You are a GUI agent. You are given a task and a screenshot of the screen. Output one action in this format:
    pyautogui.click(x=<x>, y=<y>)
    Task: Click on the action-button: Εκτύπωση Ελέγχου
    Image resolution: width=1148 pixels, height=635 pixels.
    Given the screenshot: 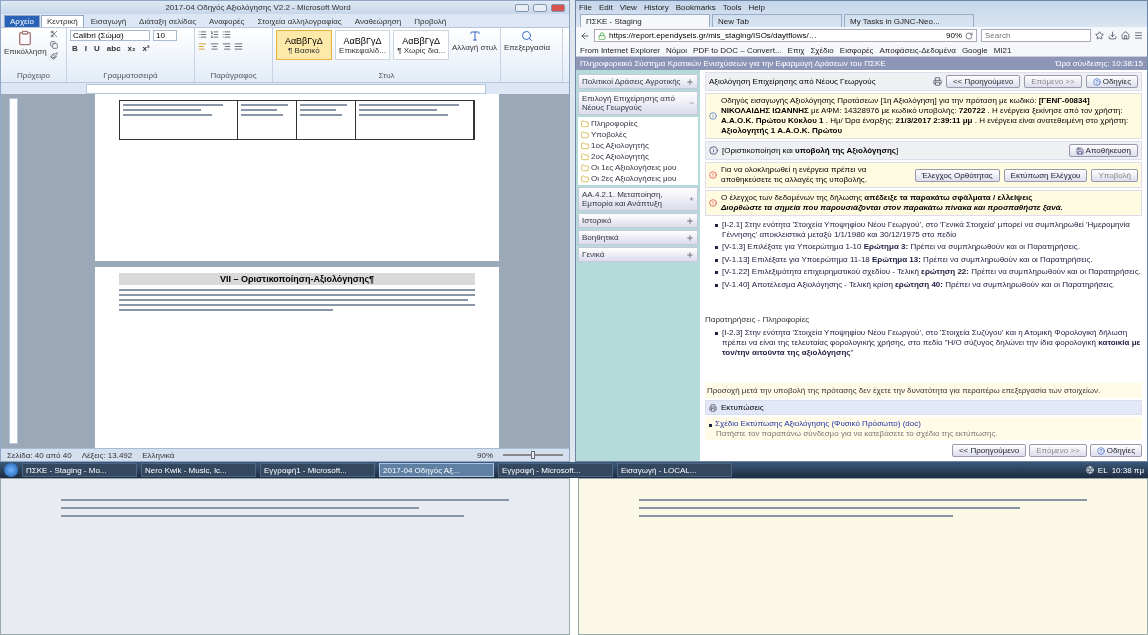 What is the action you would take?
    pyautogui.click(x=1045, y=175)
    